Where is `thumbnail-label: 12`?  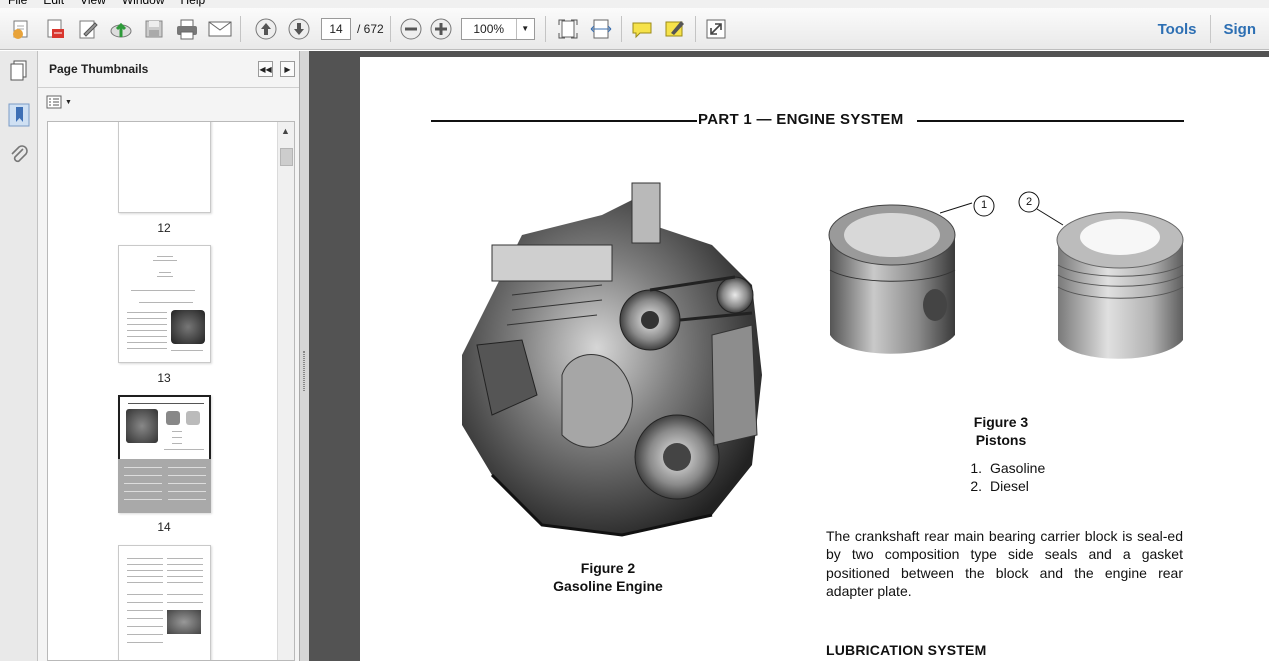
thumbnail-label: 12 is located at coordinates (164, 228).